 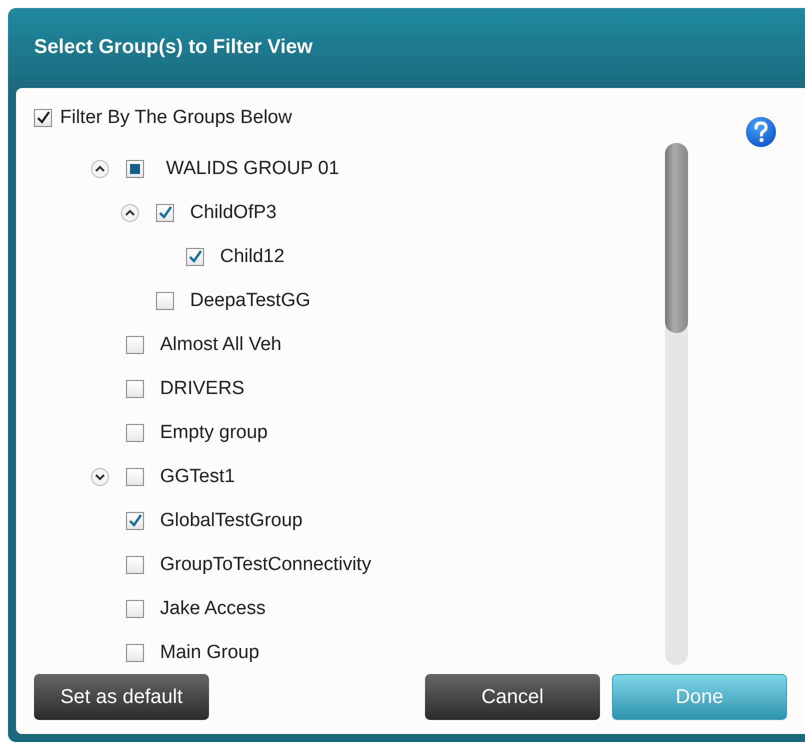 What do you see at coordinates (233, 213) in the screenshot?
I see `group-label: ChildOfP3` at bounding box center [233, 213].